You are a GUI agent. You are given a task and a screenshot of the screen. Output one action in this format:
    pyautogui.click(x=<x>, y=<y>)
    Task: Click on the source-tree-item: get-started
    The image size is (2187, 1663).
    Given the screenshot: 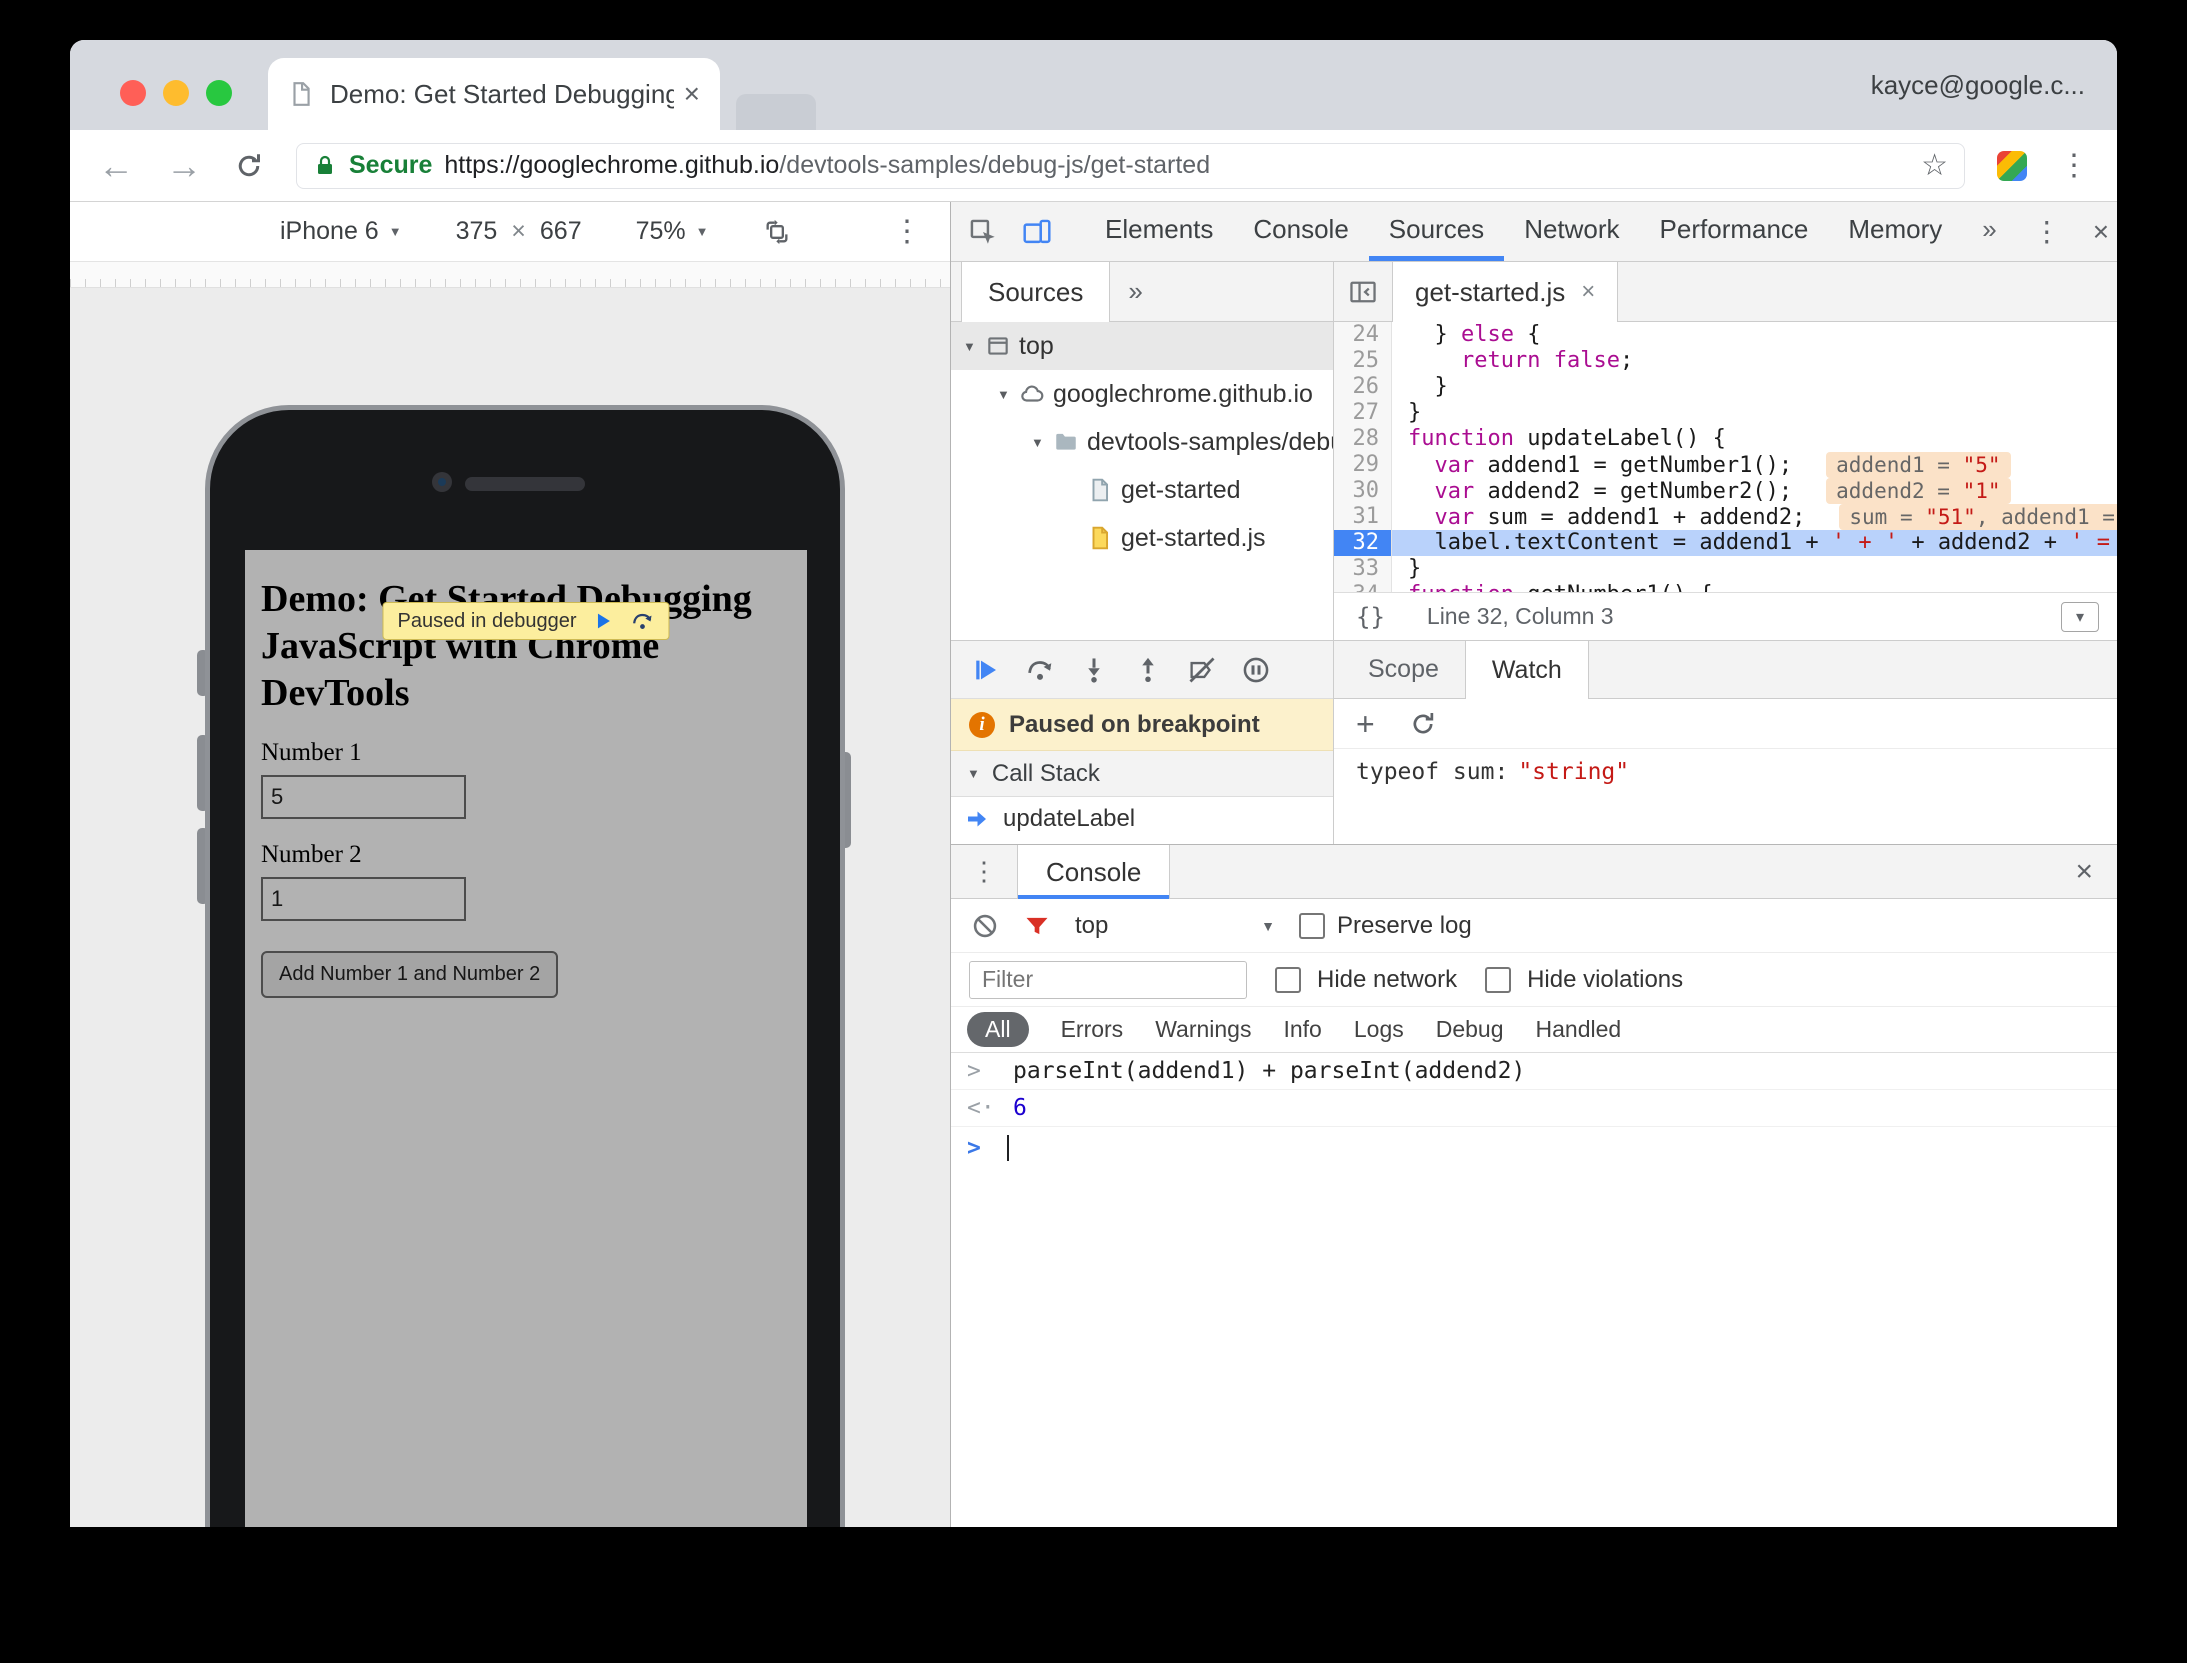 What is the action you would take?
    pyautogui.click(x=1142, y=490)
    